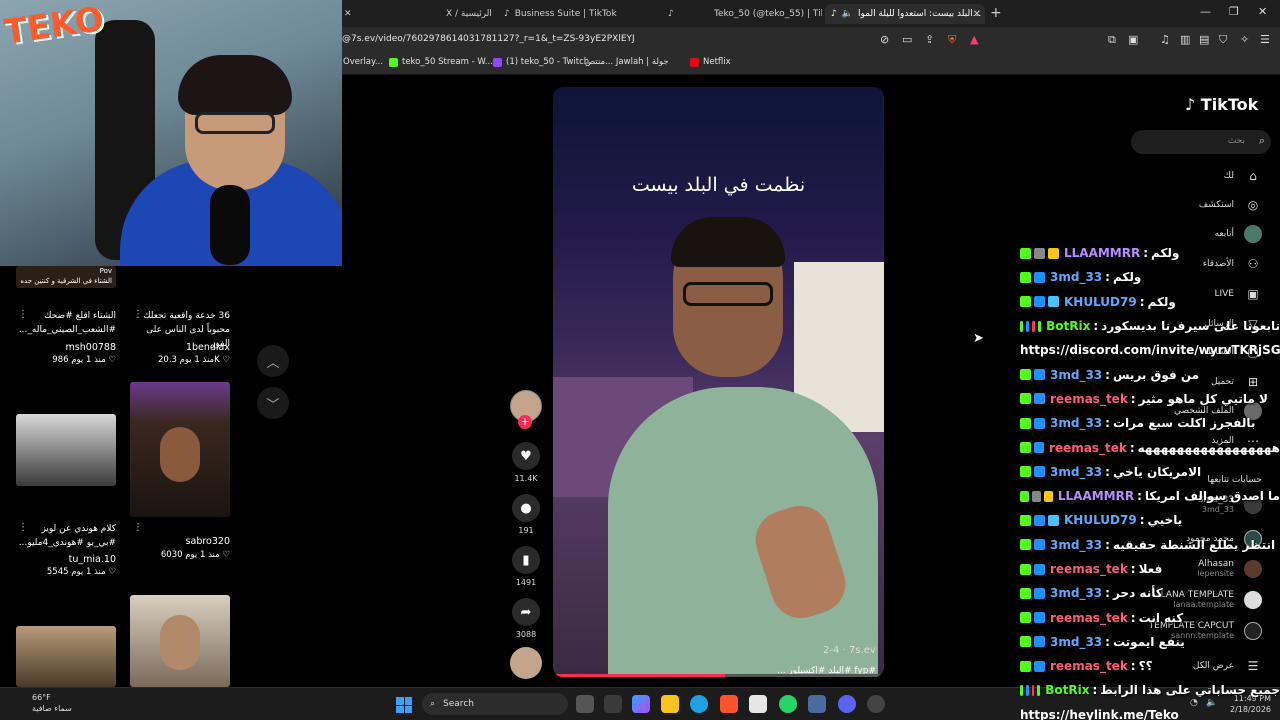 The width and height of the screenshot is (1280, 720). What do you see at coordinates (1262, 141) in the screenshot?
I see `search-icon: ⌕` at bounding box center [1262, 141].